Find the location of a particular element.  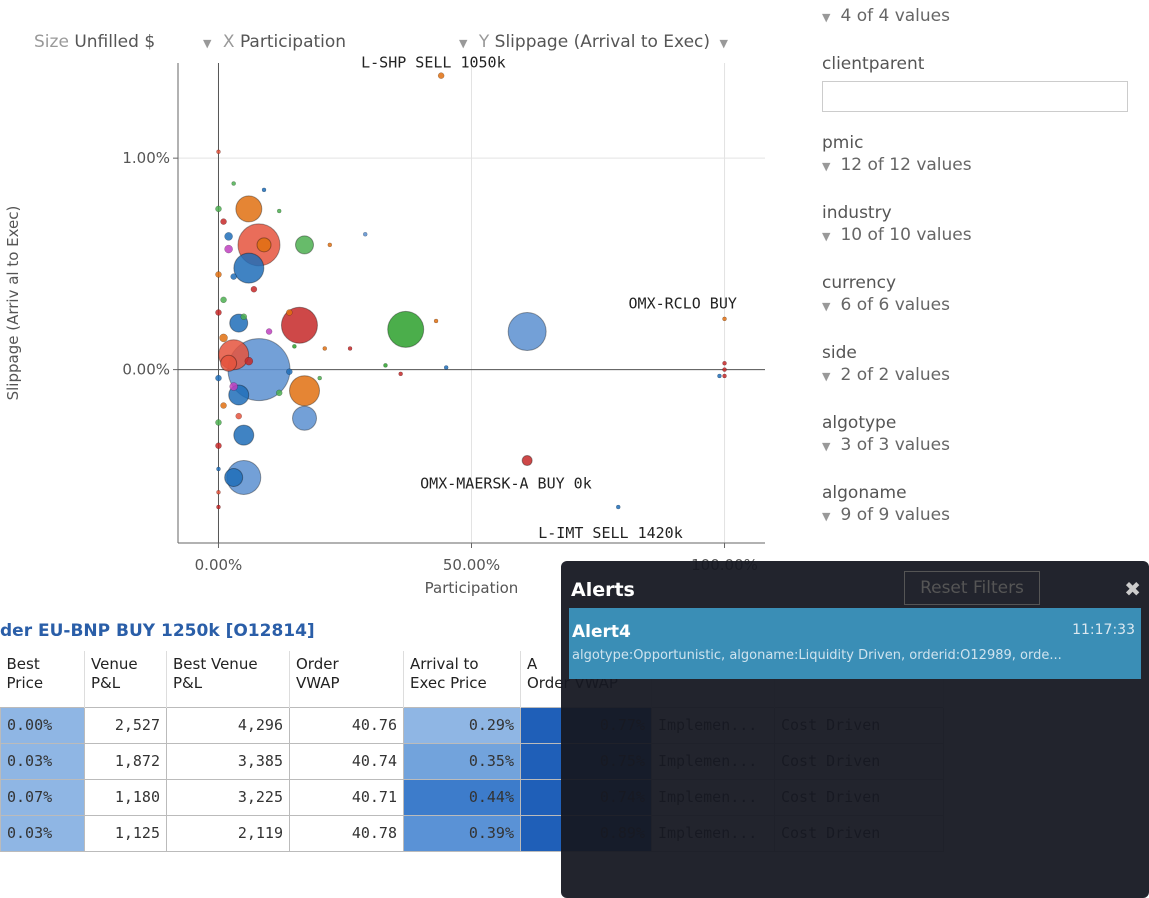

reset-filters-button: Reset Filters is located at coordinates (972, 588).